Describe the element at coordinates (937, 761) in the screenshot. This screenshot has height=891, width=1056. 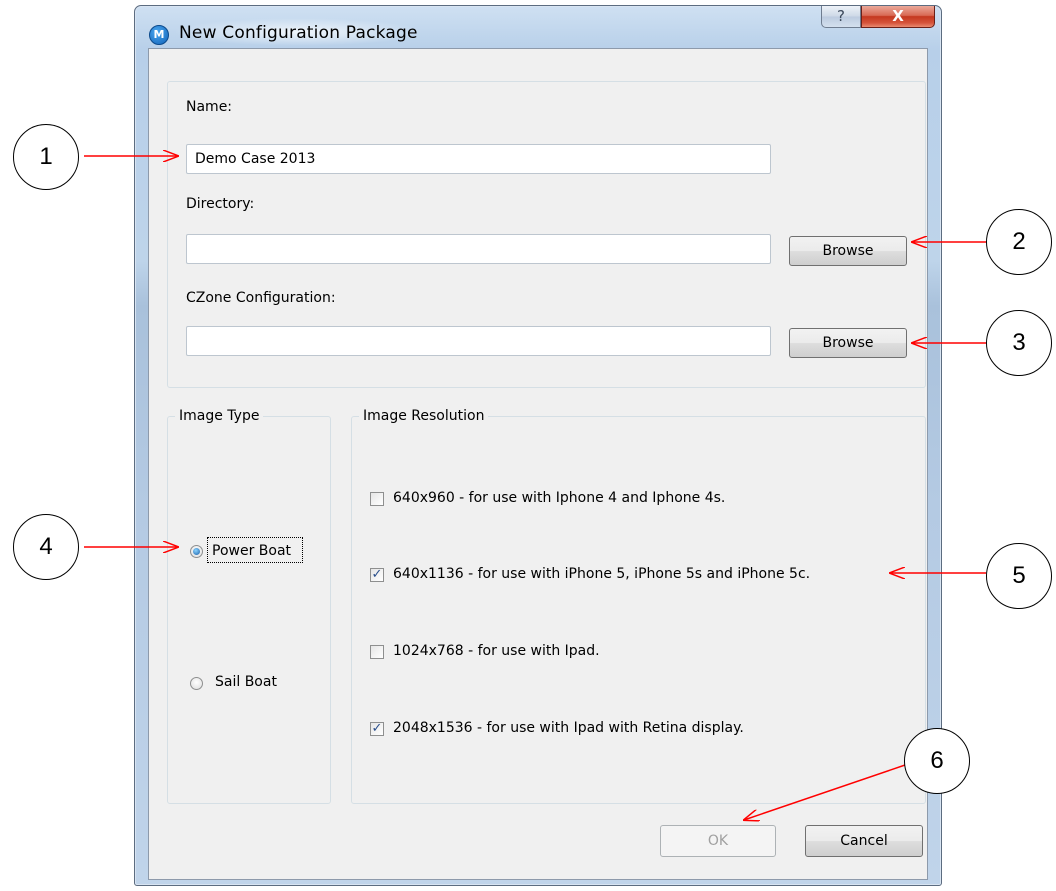
I see `callout-6: 6` at that location.